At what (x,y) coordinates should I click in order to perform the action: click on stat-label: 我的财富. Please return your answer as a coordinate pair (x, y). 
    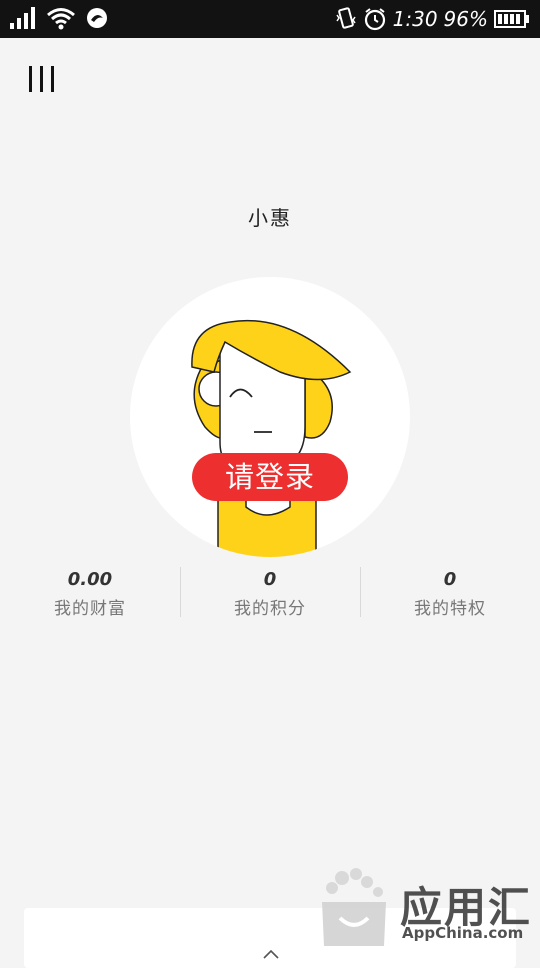
    Looking at the image, I should click on (90, 609).